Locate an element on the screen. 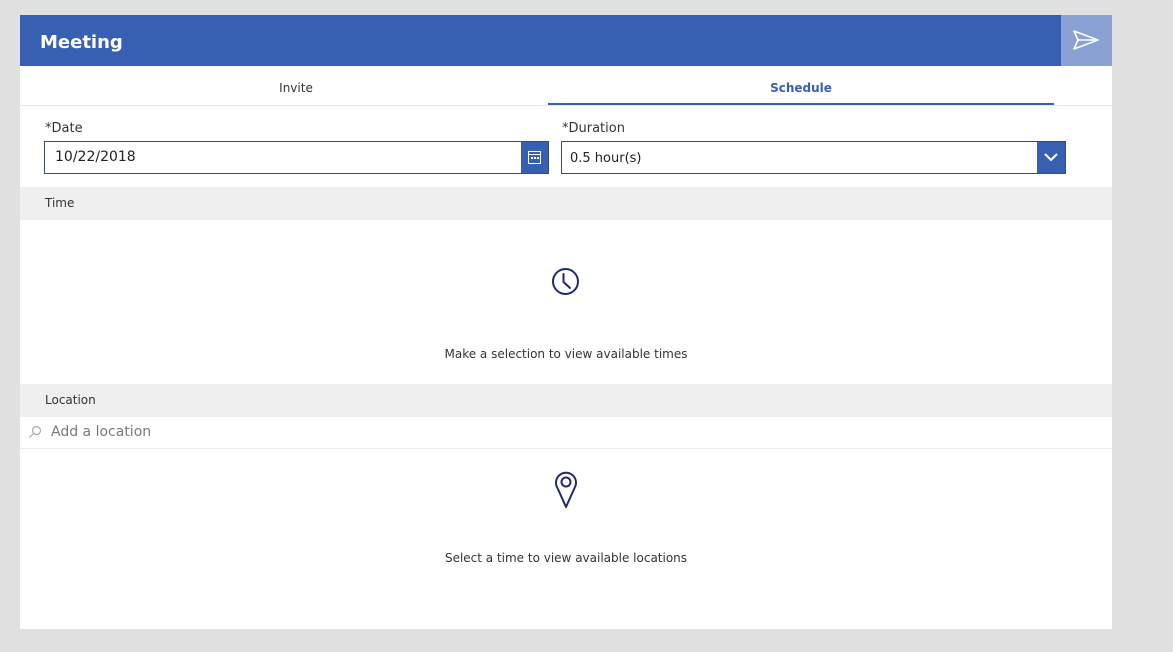 The width and height of the screenshot is (1173, 652). duration-dropdown-button is located at coordinates (1051, 157).